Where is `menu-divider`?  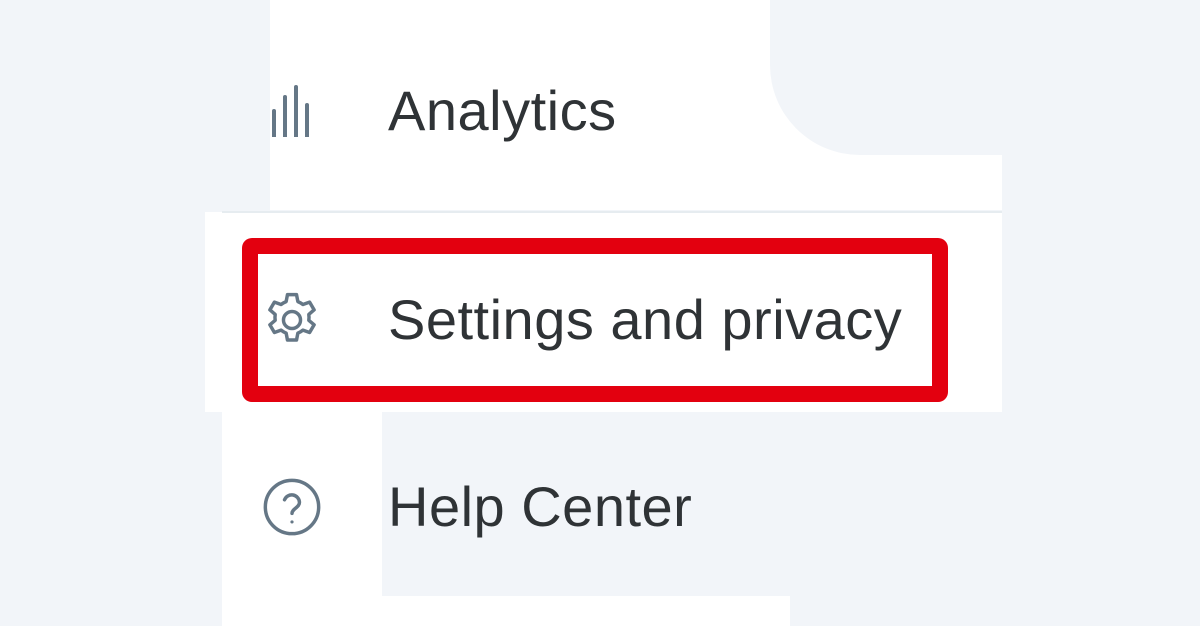 menu-divider is located at coordinates (612, 212).